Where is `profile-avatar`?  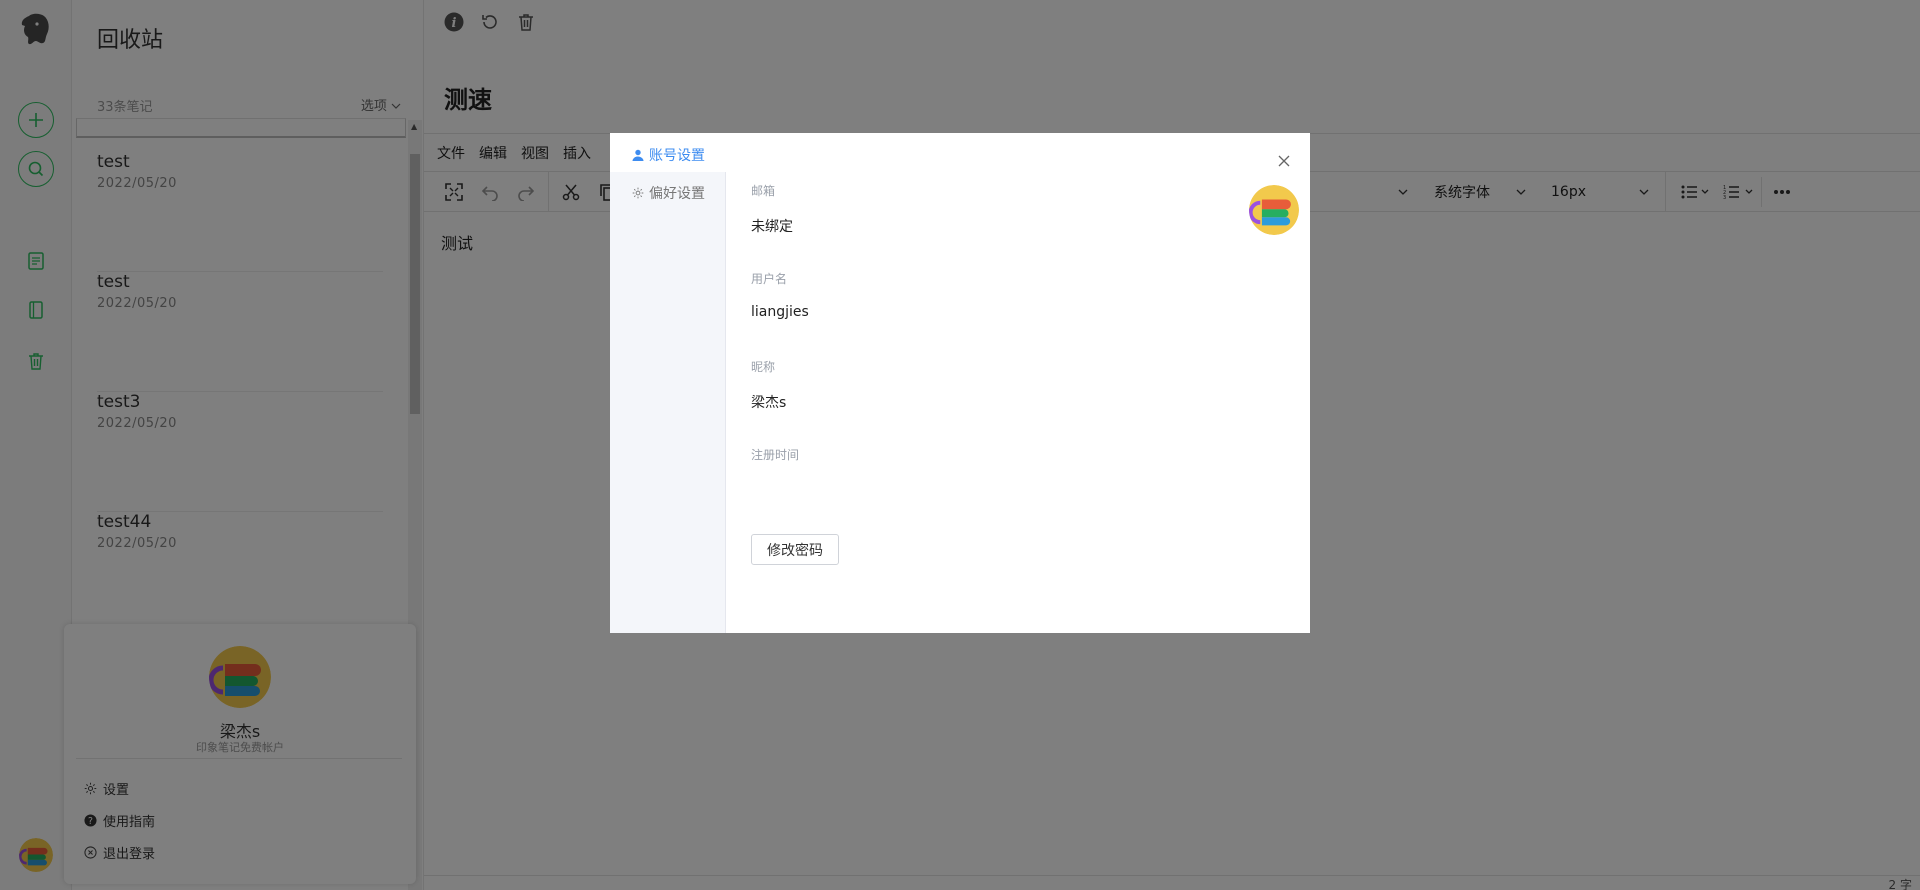
profile-avatar is located at coordinates (1274, 210).